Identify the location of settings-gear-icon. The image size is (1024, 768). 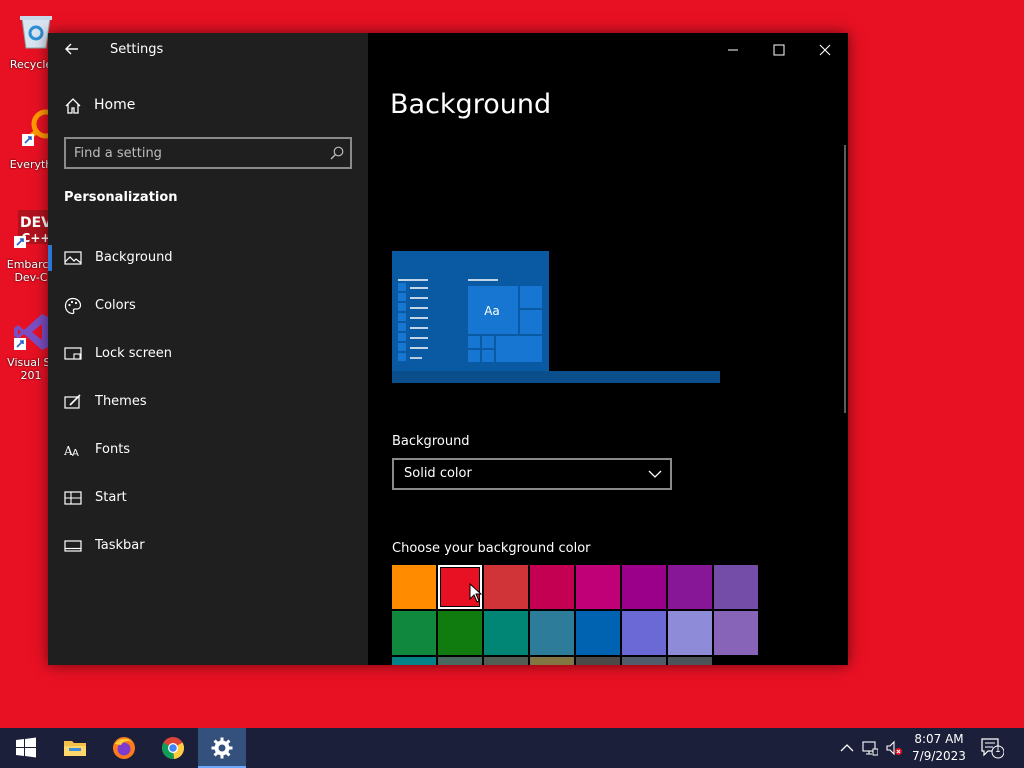
(222, 748).